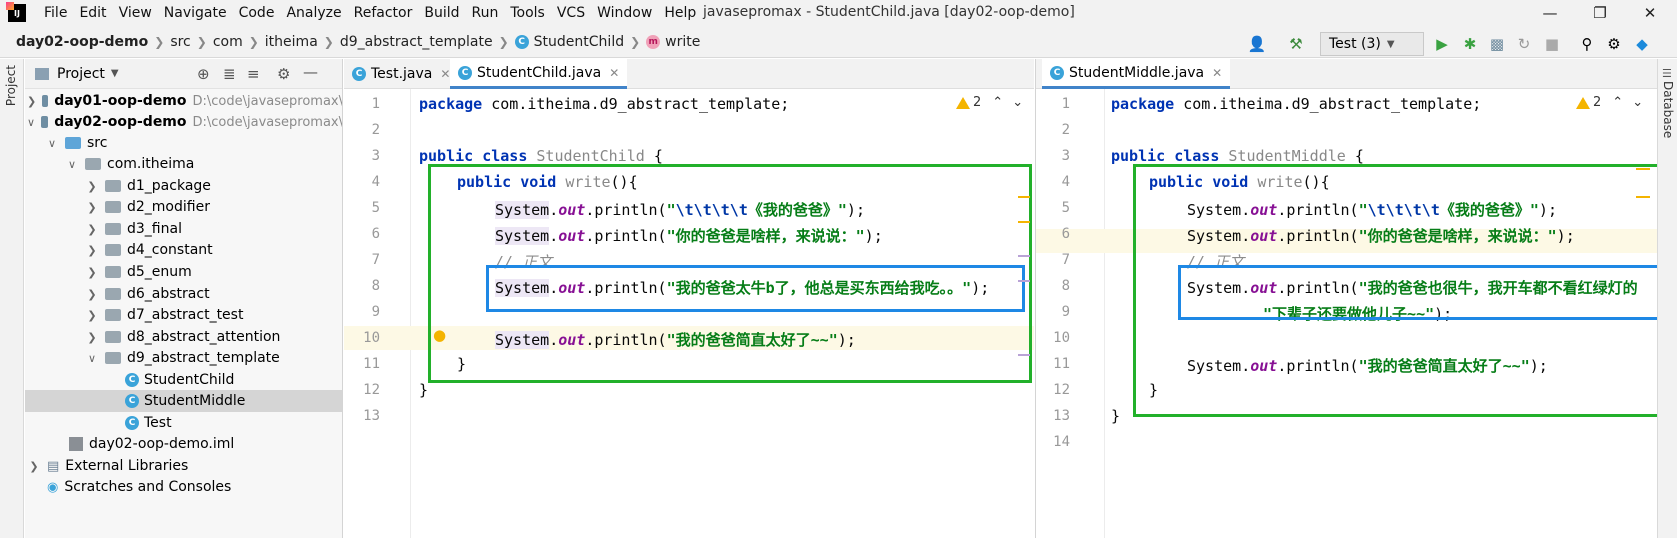  Describe the element at coordinates (624, 13) in the screenshot. I see `menu-window: Window` at that location.